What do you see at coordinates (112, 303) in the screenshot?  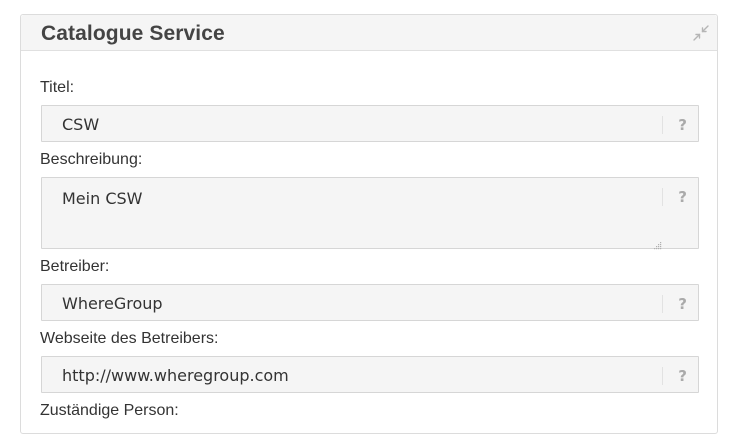 I see `operator-input-value: WhereGroup` at bounding box center [112, 303].